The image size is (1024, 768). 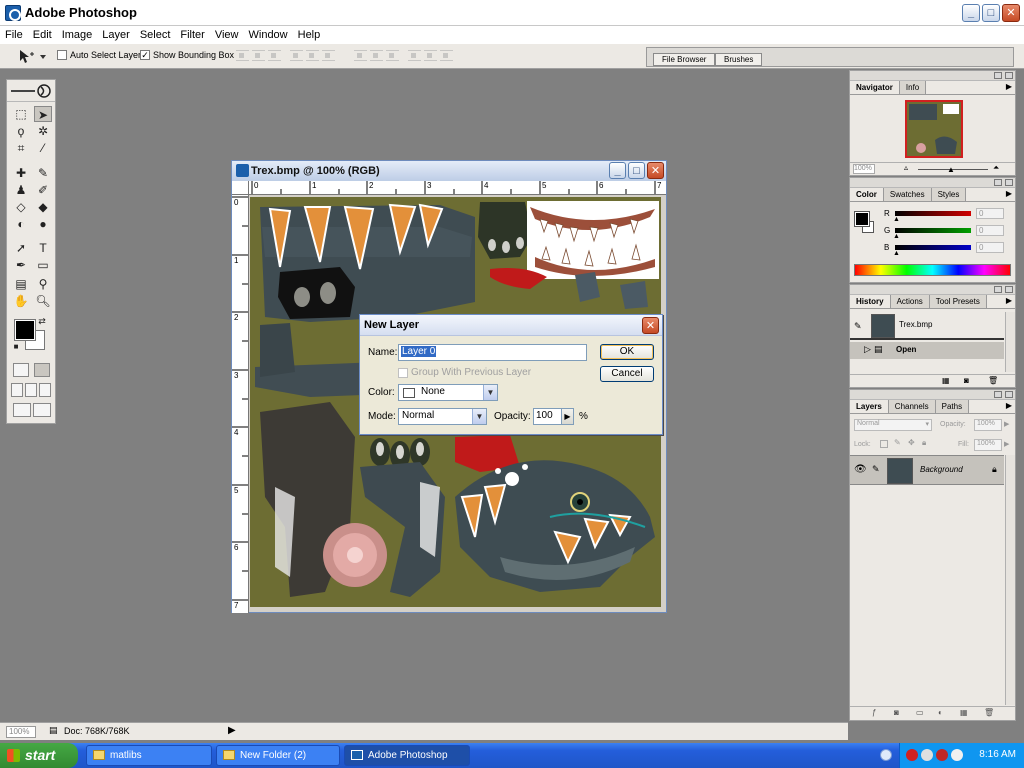 I want to click on eyedropper-tool-icon: ⚲, so click(x=43, y=284).